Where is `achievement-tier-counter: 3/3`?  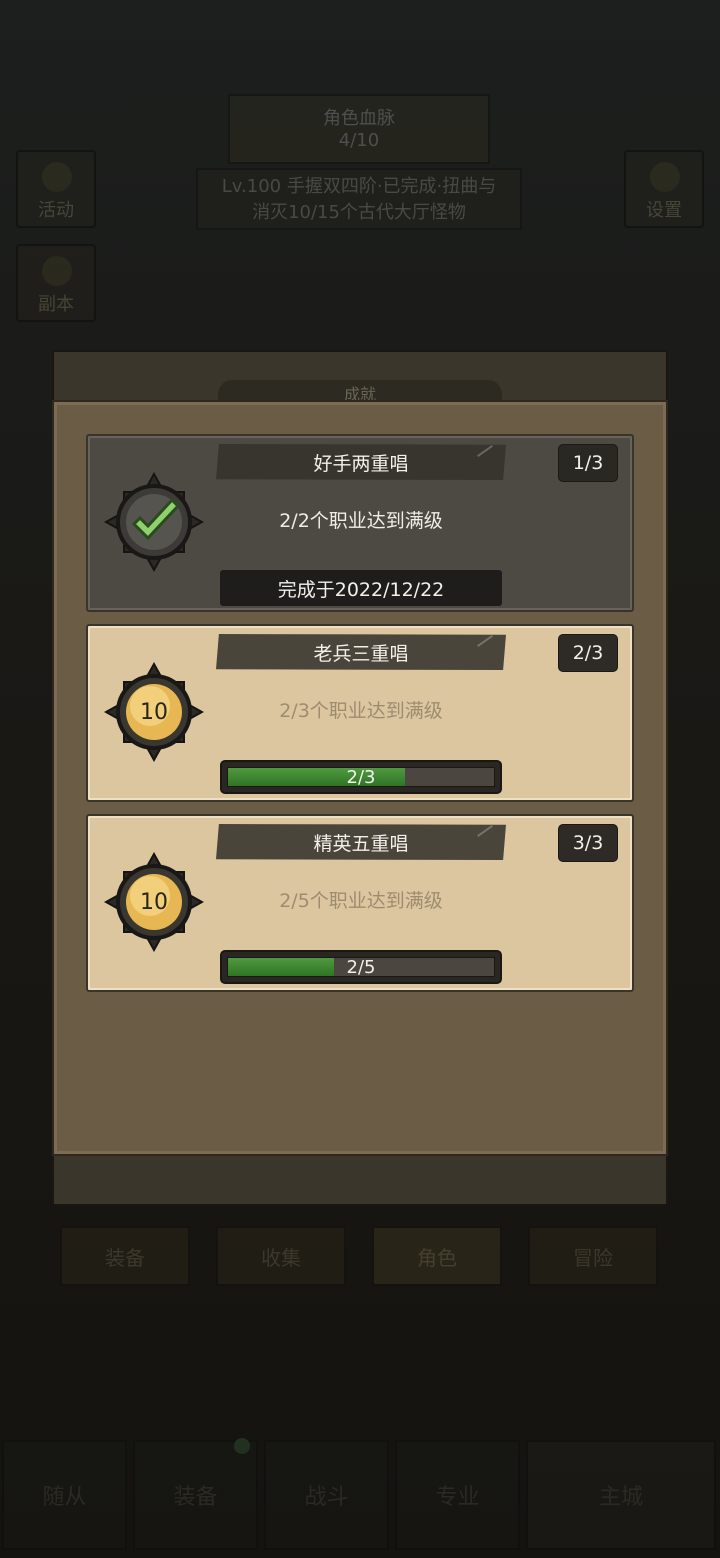
achievement-tier-counter: 3/3 is located at coordinates (588, 843).